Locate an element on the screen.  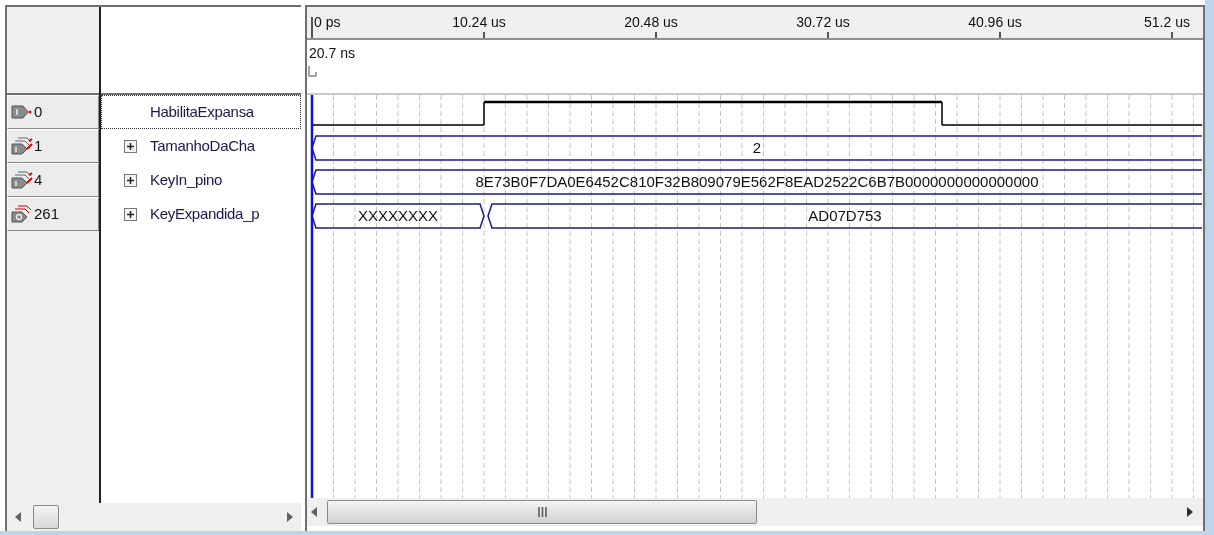
node-value-cell: 1 is located at coordinates (53, 146).